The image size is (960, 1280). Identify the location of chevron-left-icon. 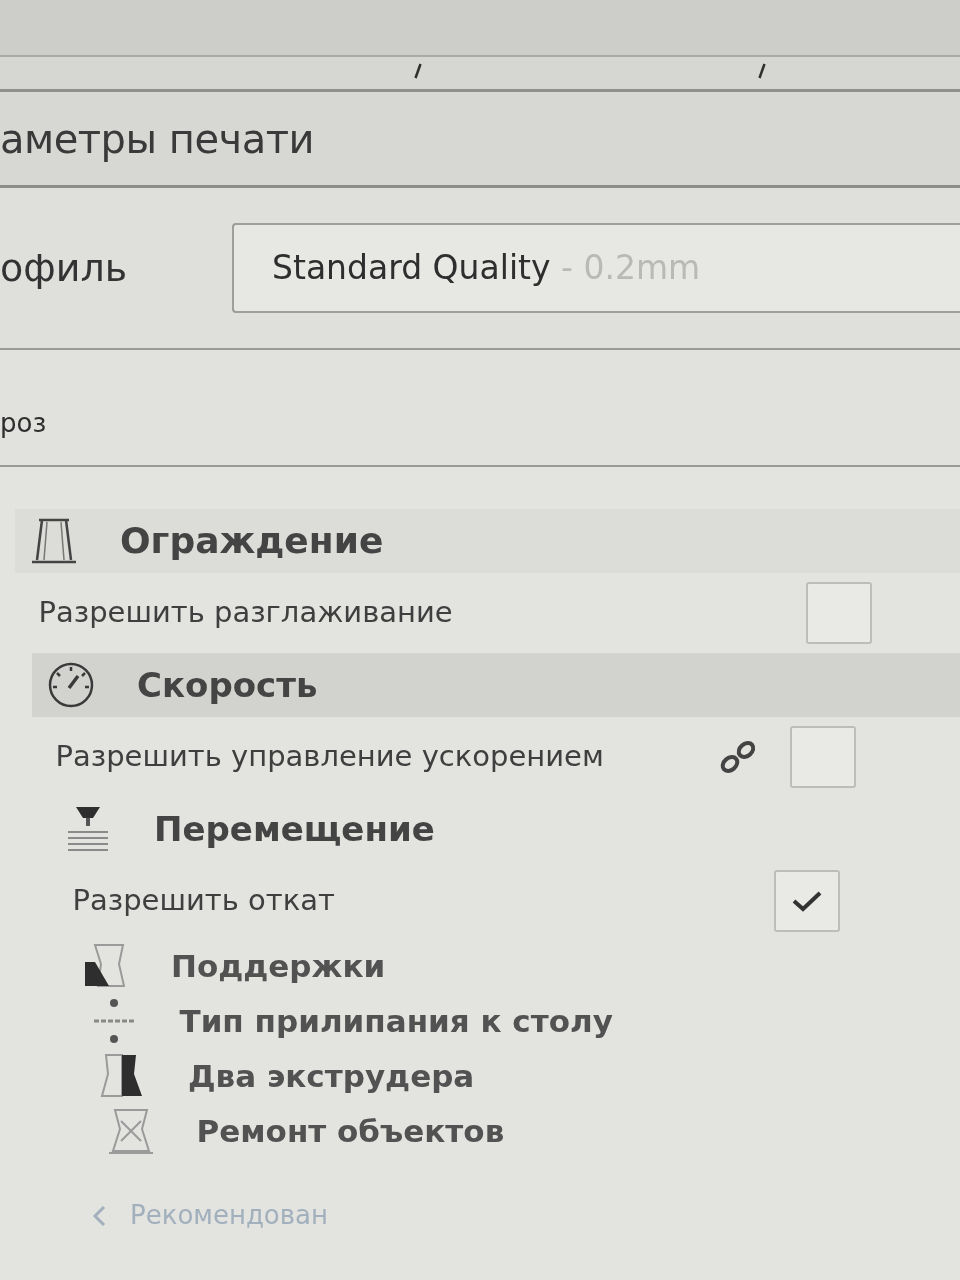
(99, 1215).